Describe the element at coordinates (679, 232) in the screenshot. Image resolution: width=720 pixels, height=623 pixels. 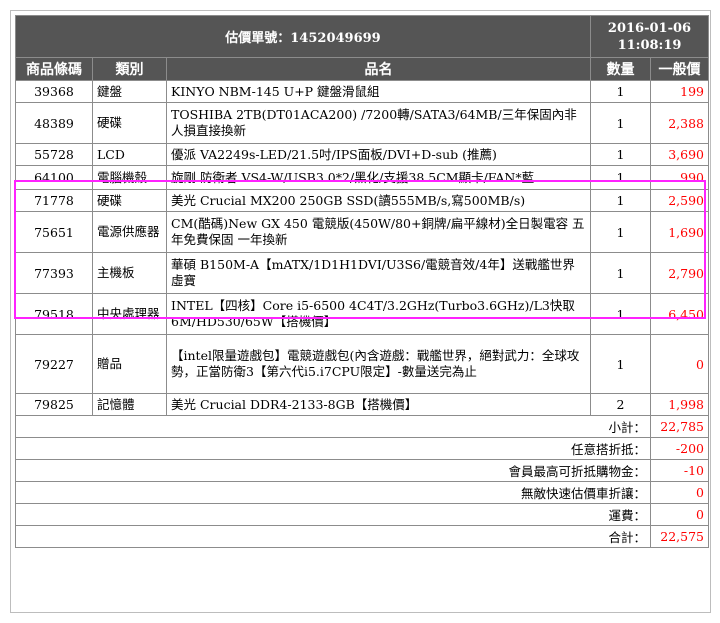
I see `item-price: 1,690` at that location.